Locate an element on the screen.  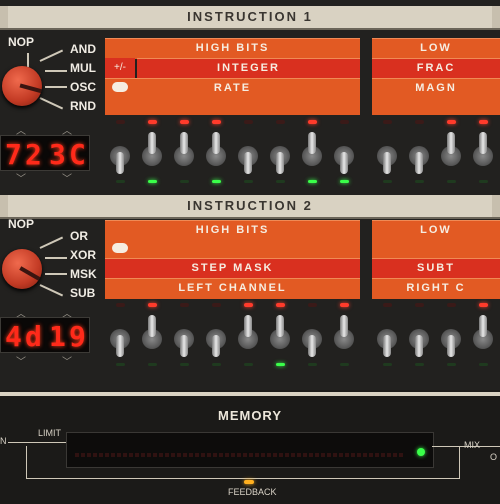
op-or-2: OR is located at coordinates (79, 236).